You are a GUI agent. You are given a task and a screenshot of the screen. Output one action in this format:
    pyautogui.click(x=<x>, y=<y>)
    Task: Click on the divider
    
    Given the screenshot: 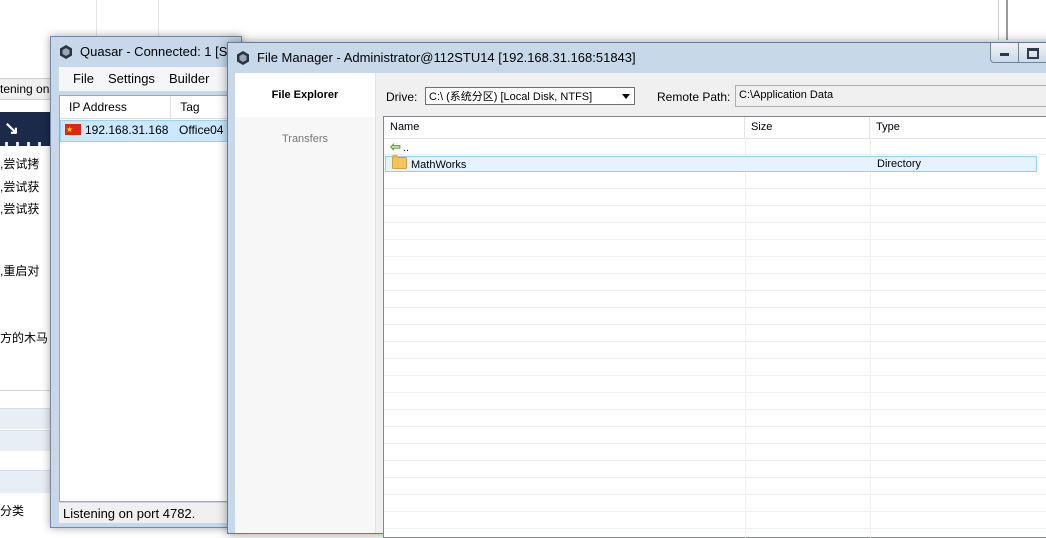 What is the action you would take?
    pyautogui.click(x=26, y=390)
    